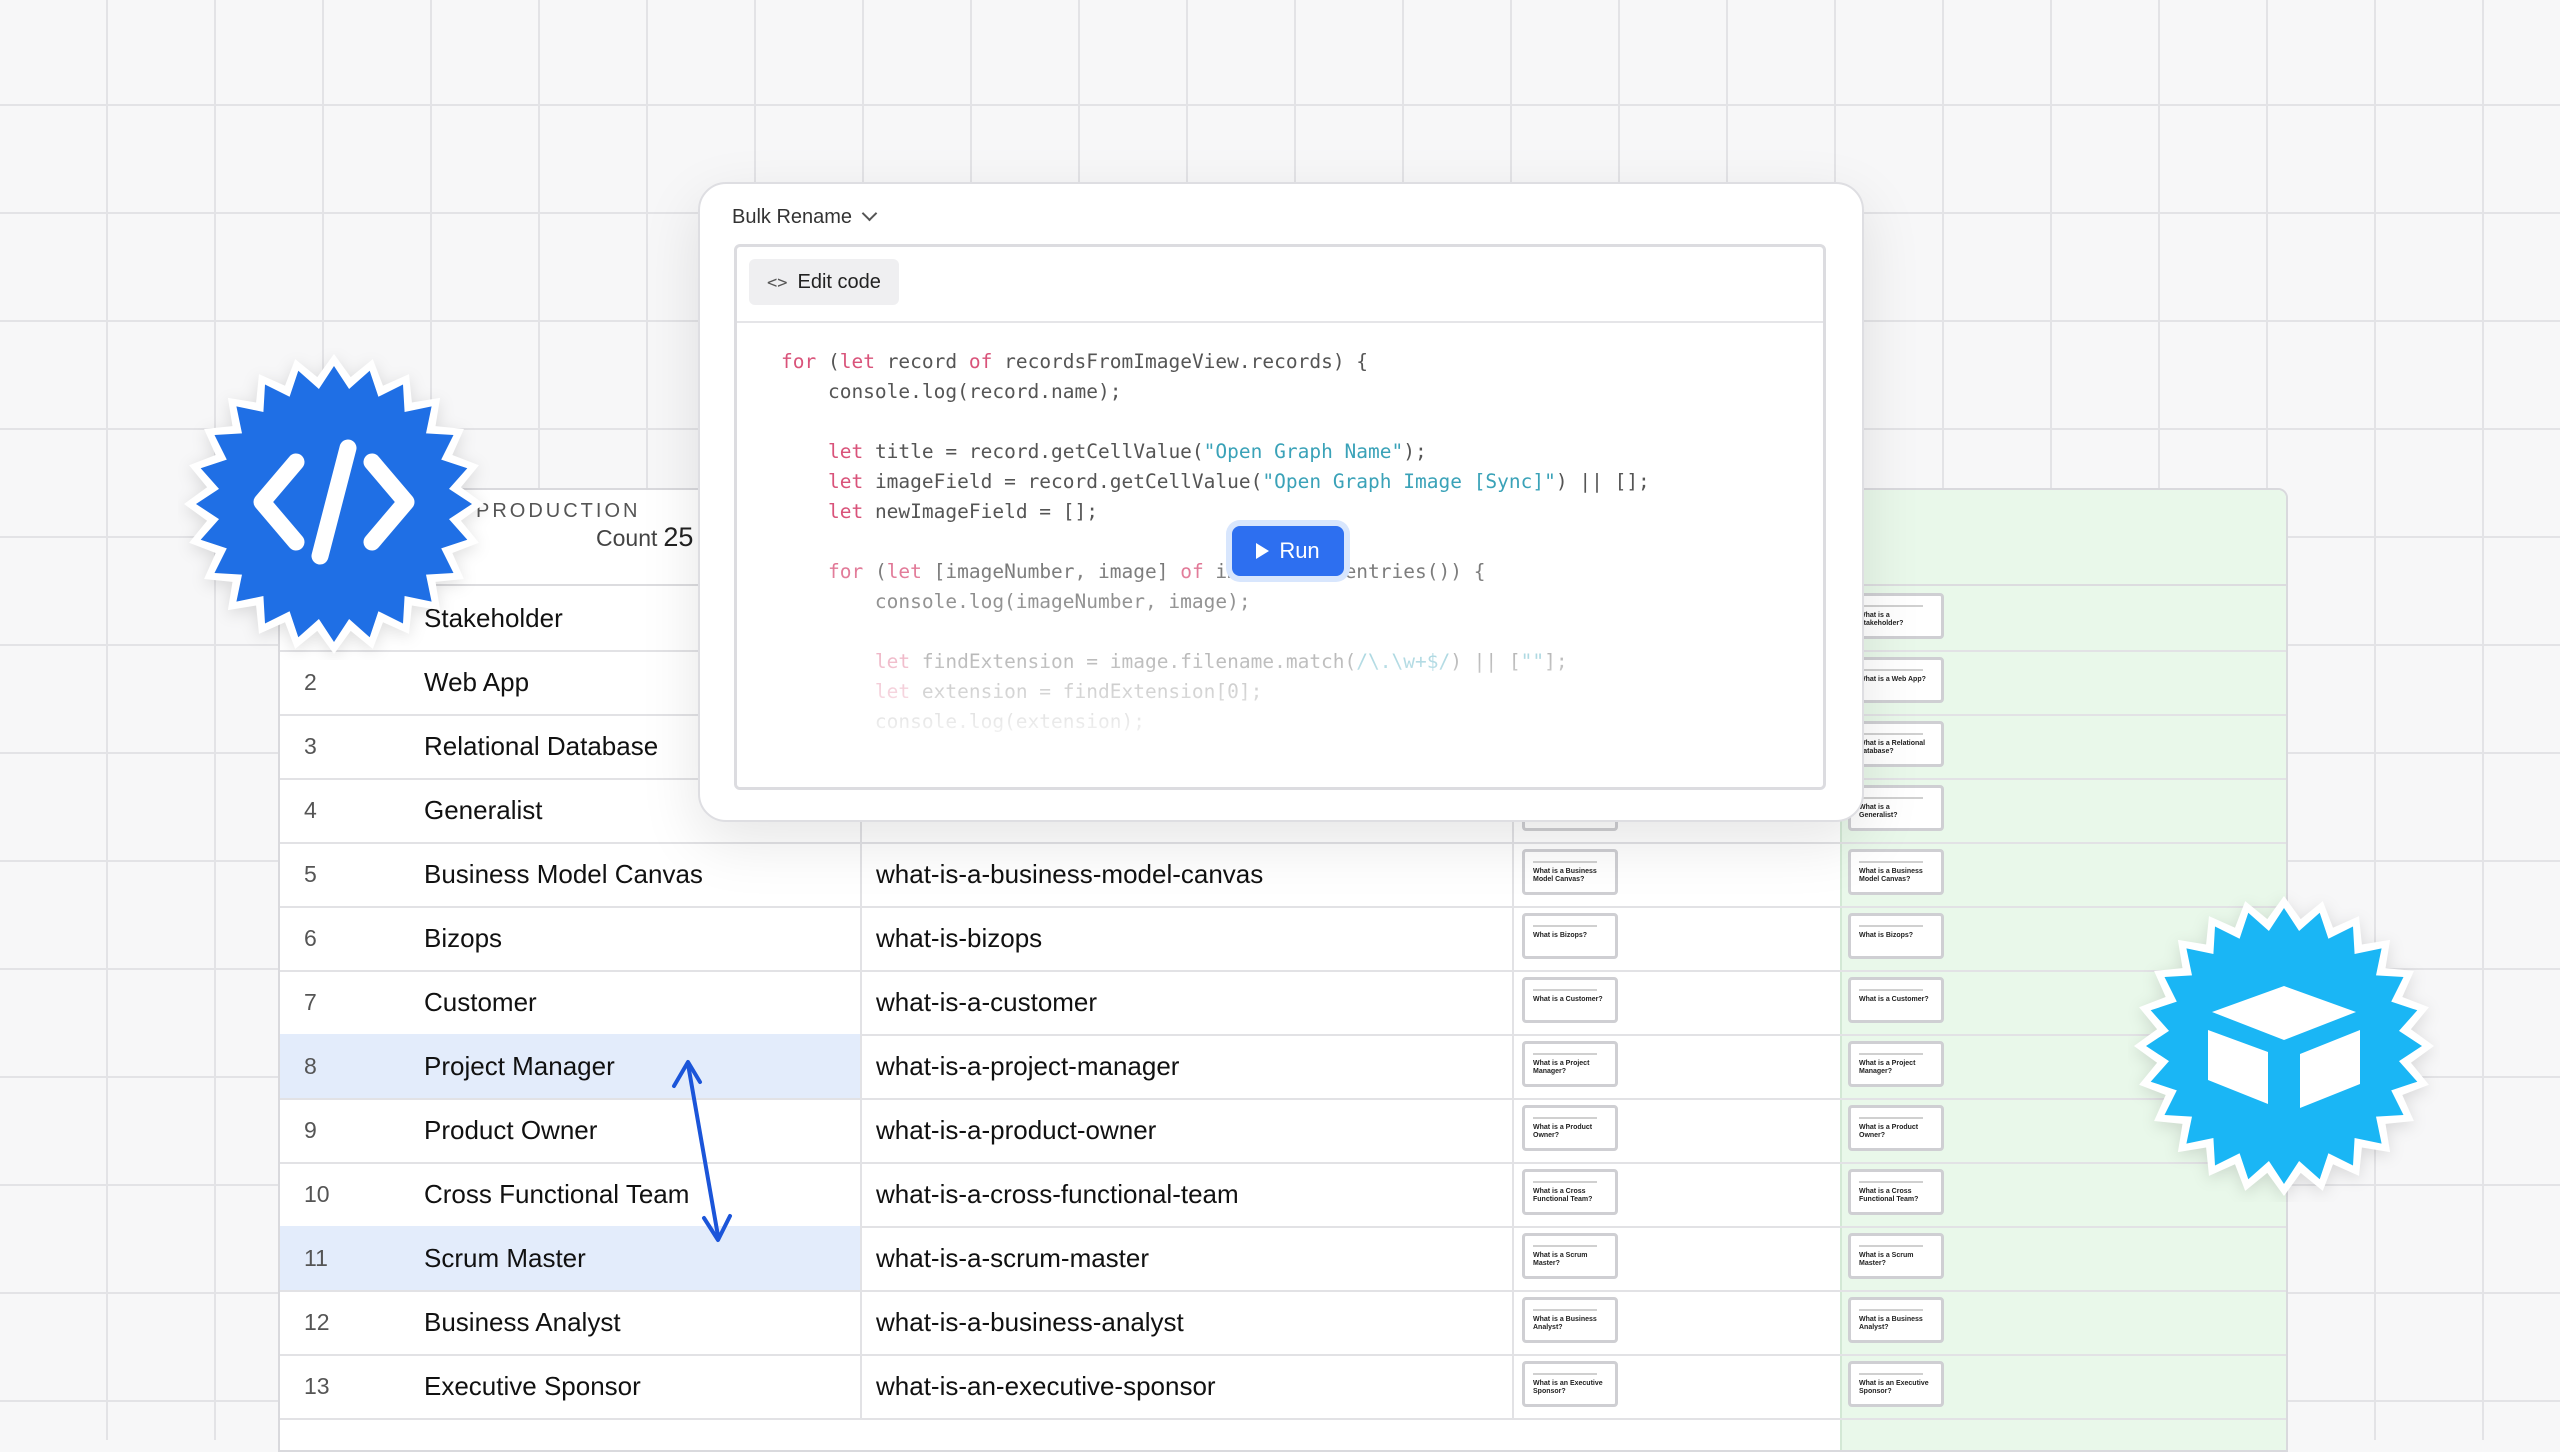 This screenshot has width=2560, height=1452. Describe the element at coordinates (631, 1386) in the screenshot. I see `name-cell: Executive Sponsor` at that location.